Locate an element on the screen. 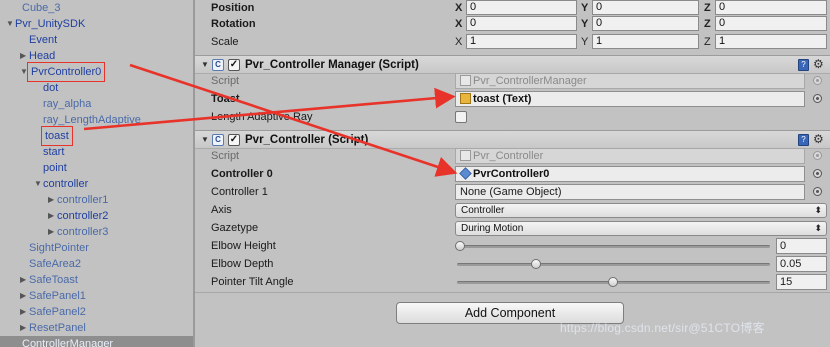 This screenshot has height=347, width=830. manager-toast-row: Toast toast (Text) is located at coordinates (512, 99).